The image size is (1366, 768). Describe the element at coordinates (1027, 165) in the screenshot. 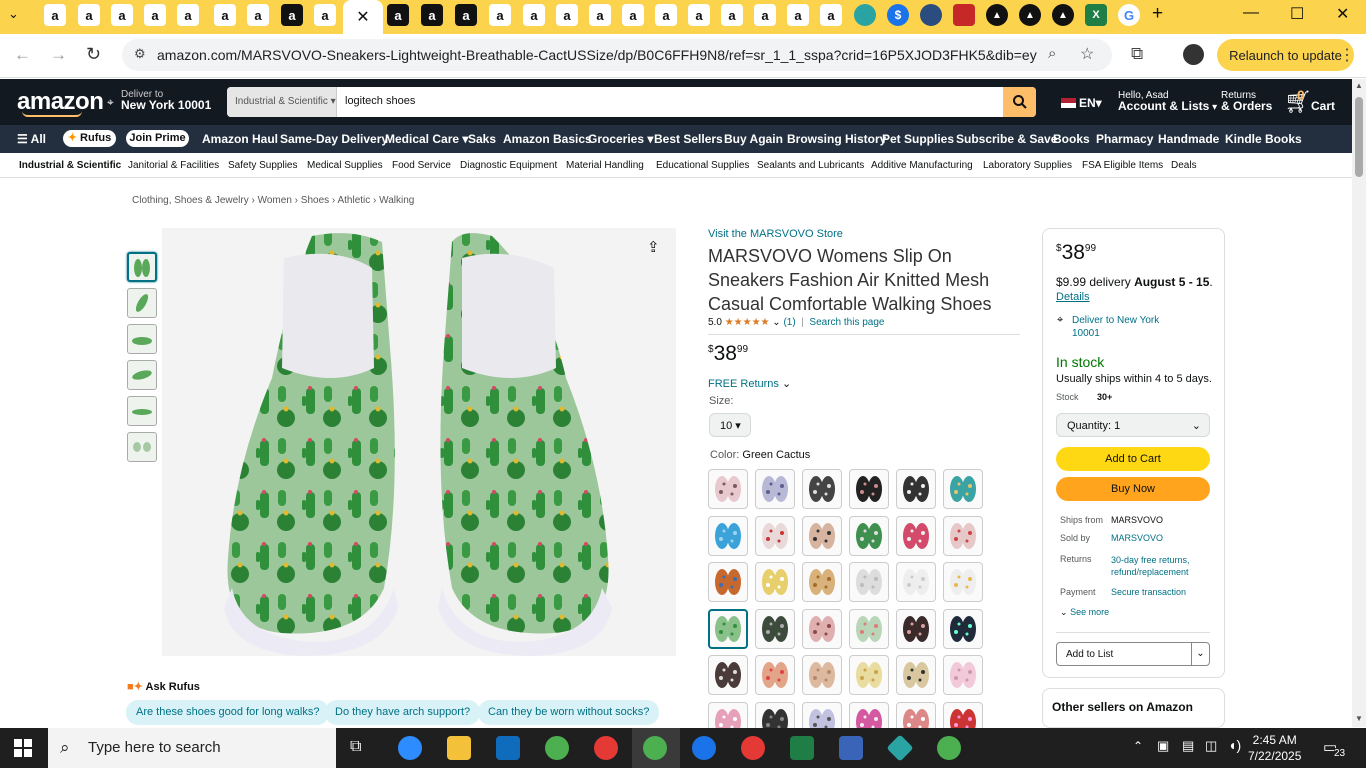

I see `subnav-item: Laboratory Supplies` at that location.